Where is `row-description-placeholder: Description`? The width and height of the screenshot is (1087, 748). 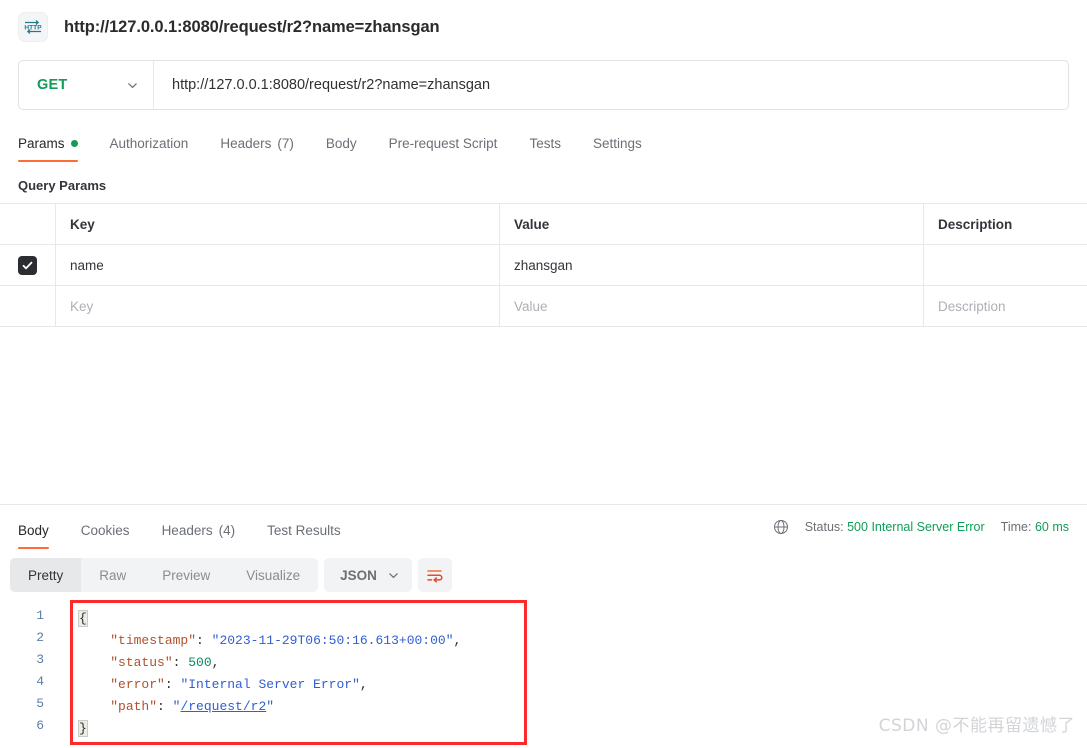 row-description-placeholder: Description is located at coordinates (1005, 306).